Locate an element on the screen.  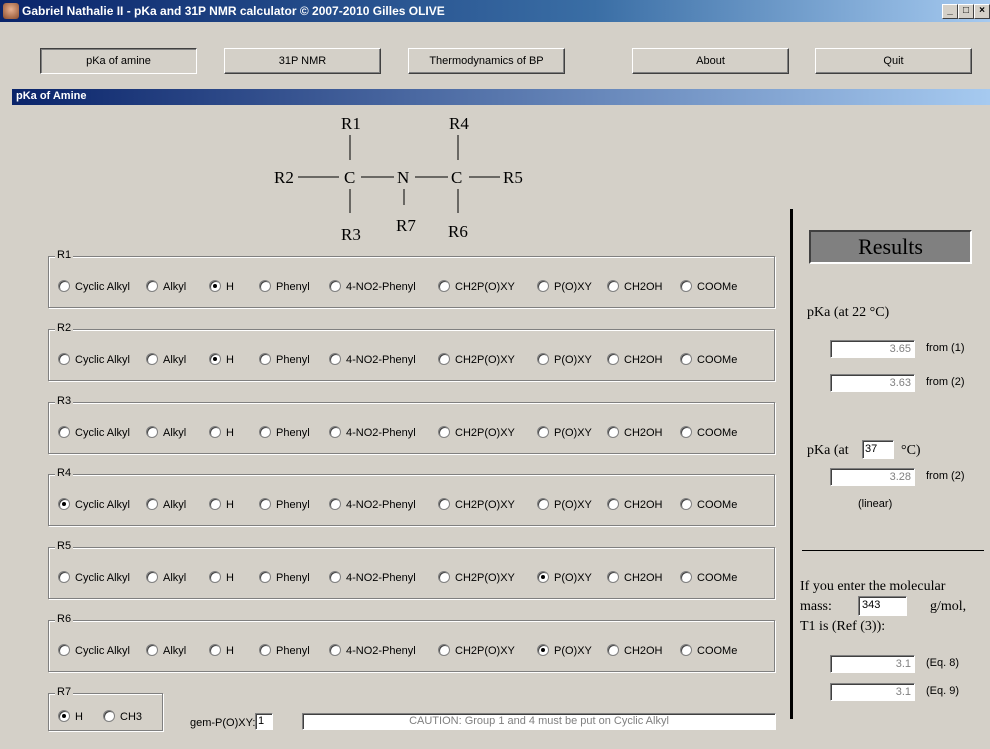
quit-button: Quit is located at coordinates (893, 61).